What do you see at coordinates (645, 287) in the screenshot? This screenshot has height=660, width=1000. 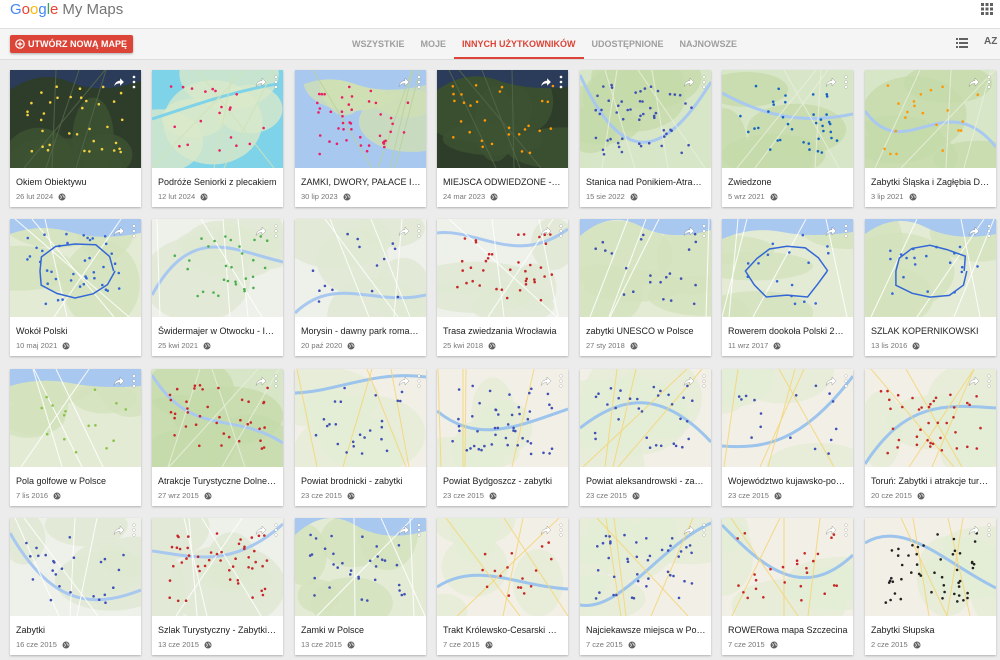 I see `map-card: zabytki UNESCO w Polsce 27 sty 2018` at bounding box center [645, 287].